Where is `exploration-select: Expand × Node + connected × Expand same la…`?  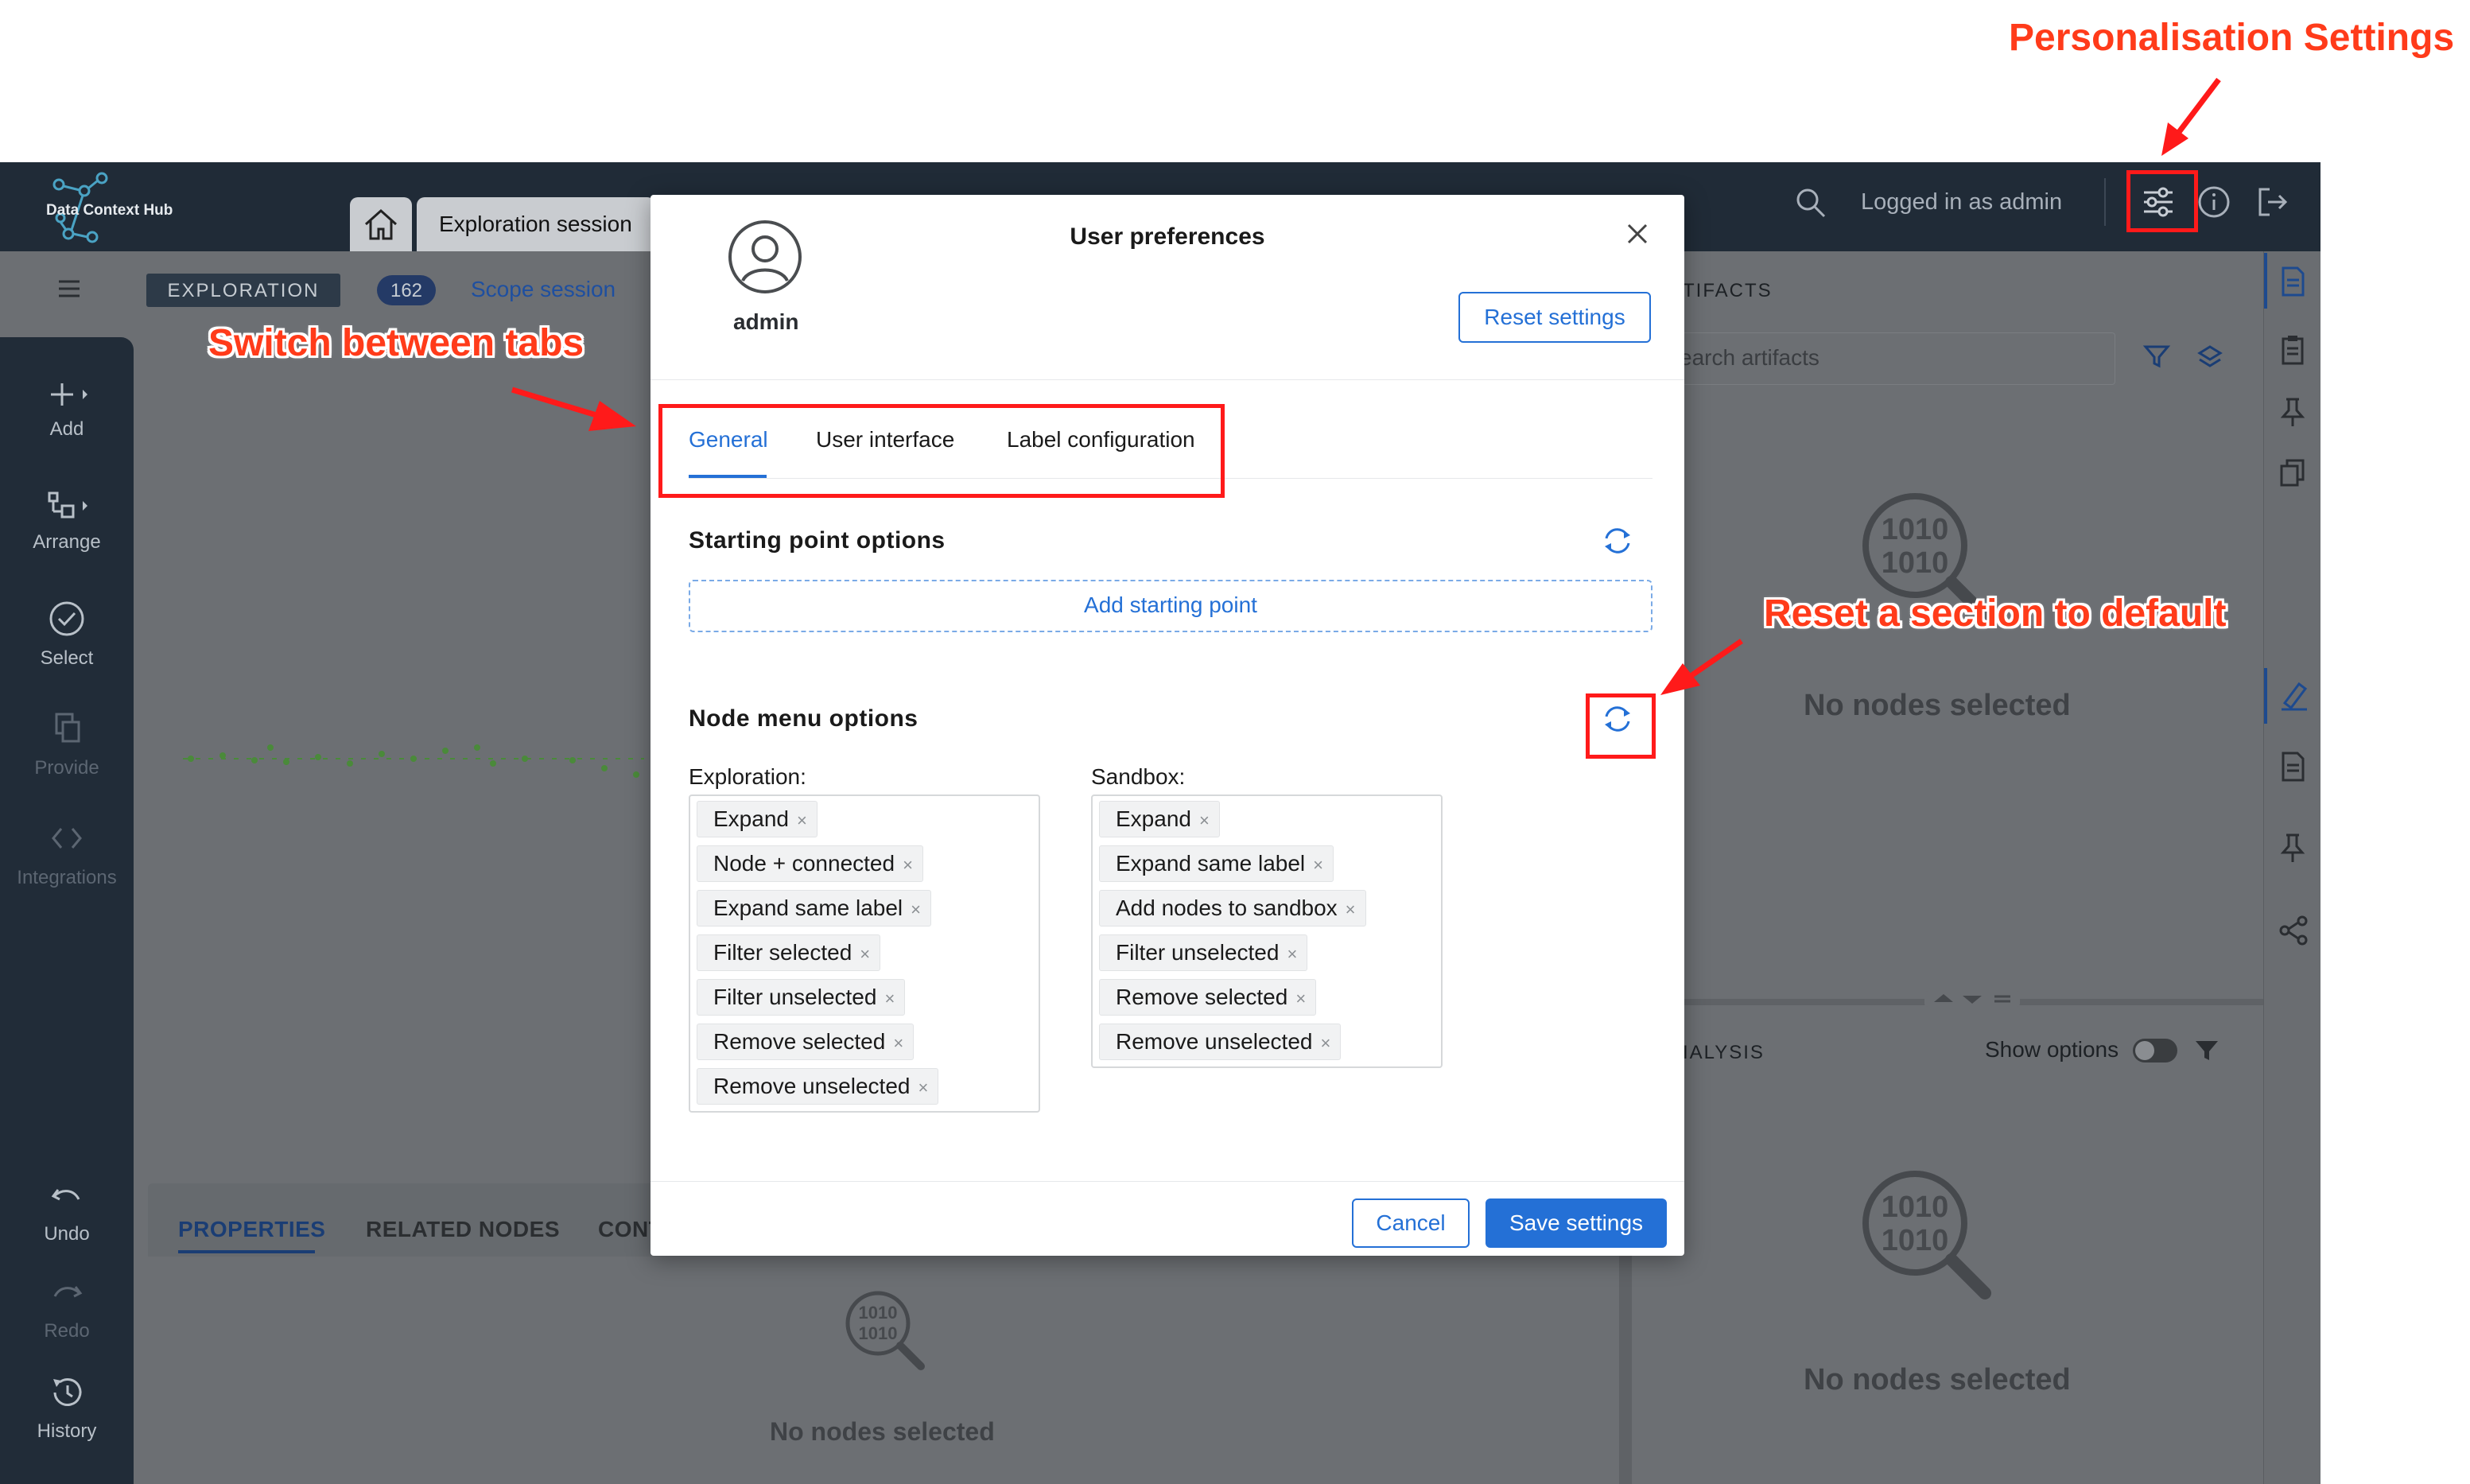
exploration-select: Expand × Node + connected × Expand same la… is located at coordinates (865, 953).